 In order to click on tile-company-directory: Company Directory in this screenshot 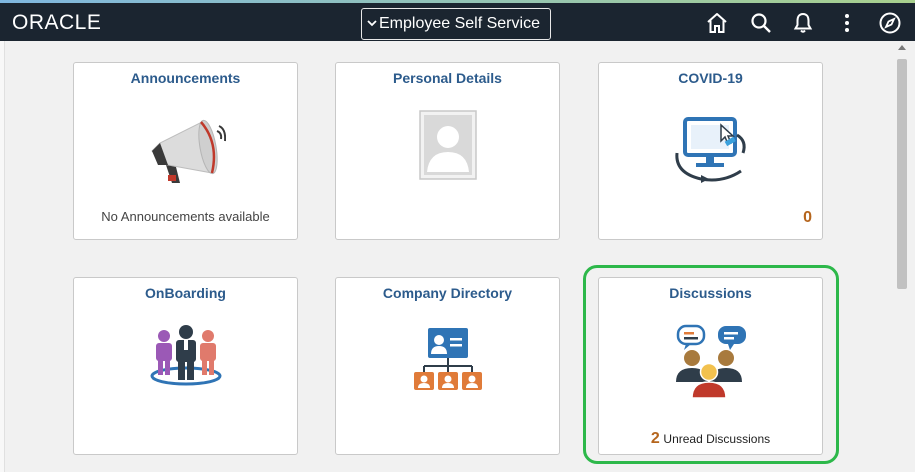, I will do `click(447, 366)`.